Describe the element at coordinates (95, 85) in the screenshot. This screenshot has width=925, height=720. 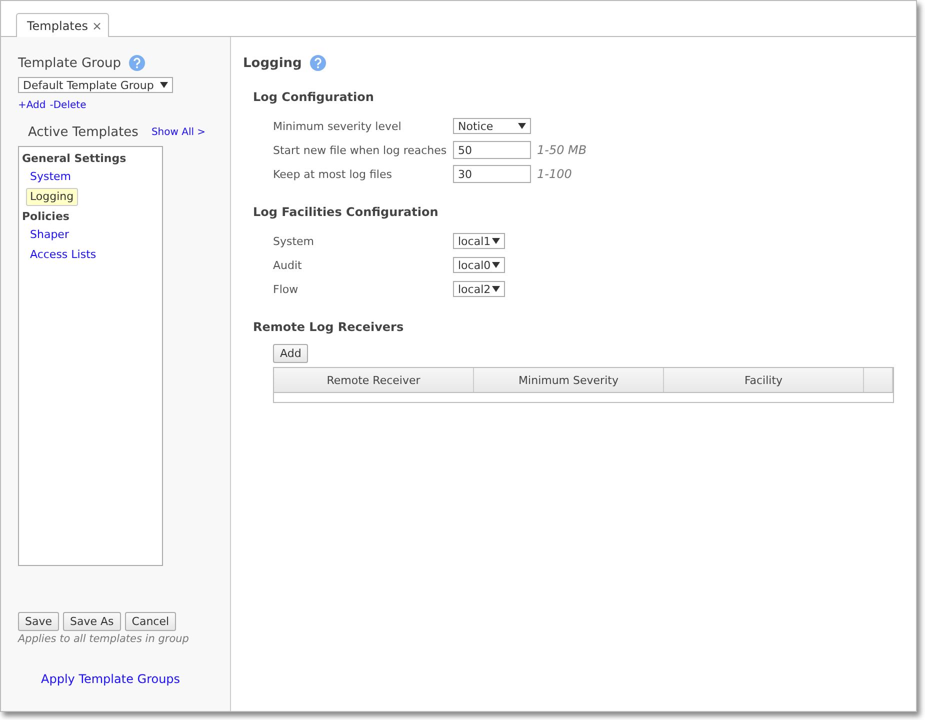
I see `template-group-select: Default Template Group` at that location.